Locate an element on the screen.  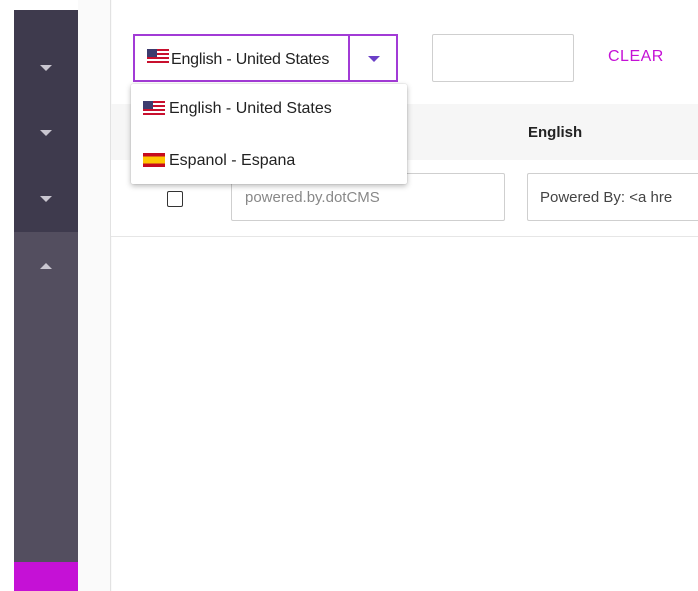
language-dropdown-button is located at coordinates (373, 58).